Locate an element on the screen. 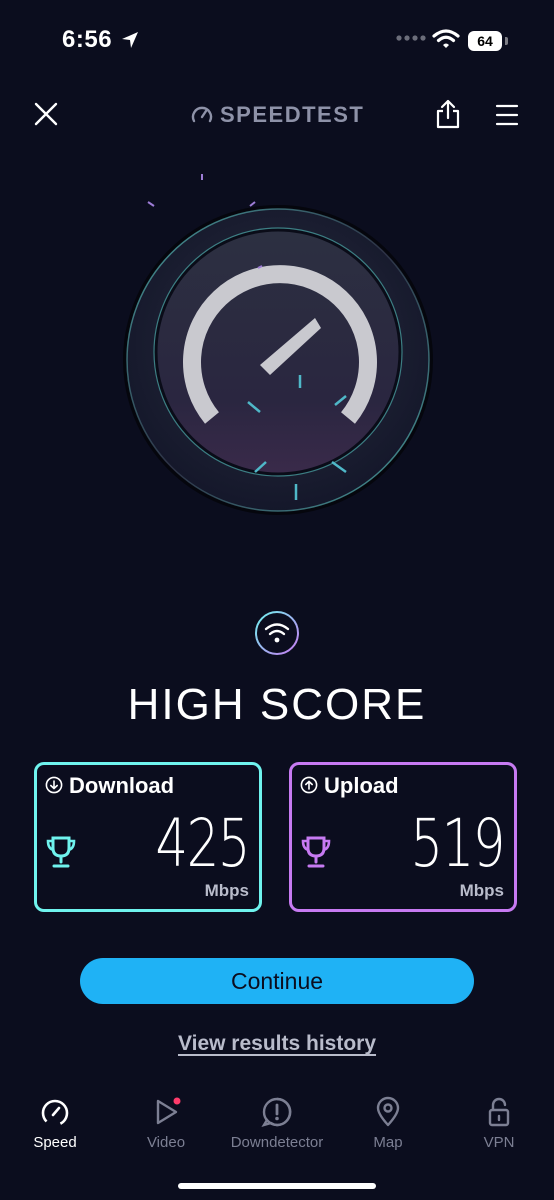 The width and height of the screenshot is (554, 1200). brand-name: SPEEDTEST is located at coordinates (292, 114).